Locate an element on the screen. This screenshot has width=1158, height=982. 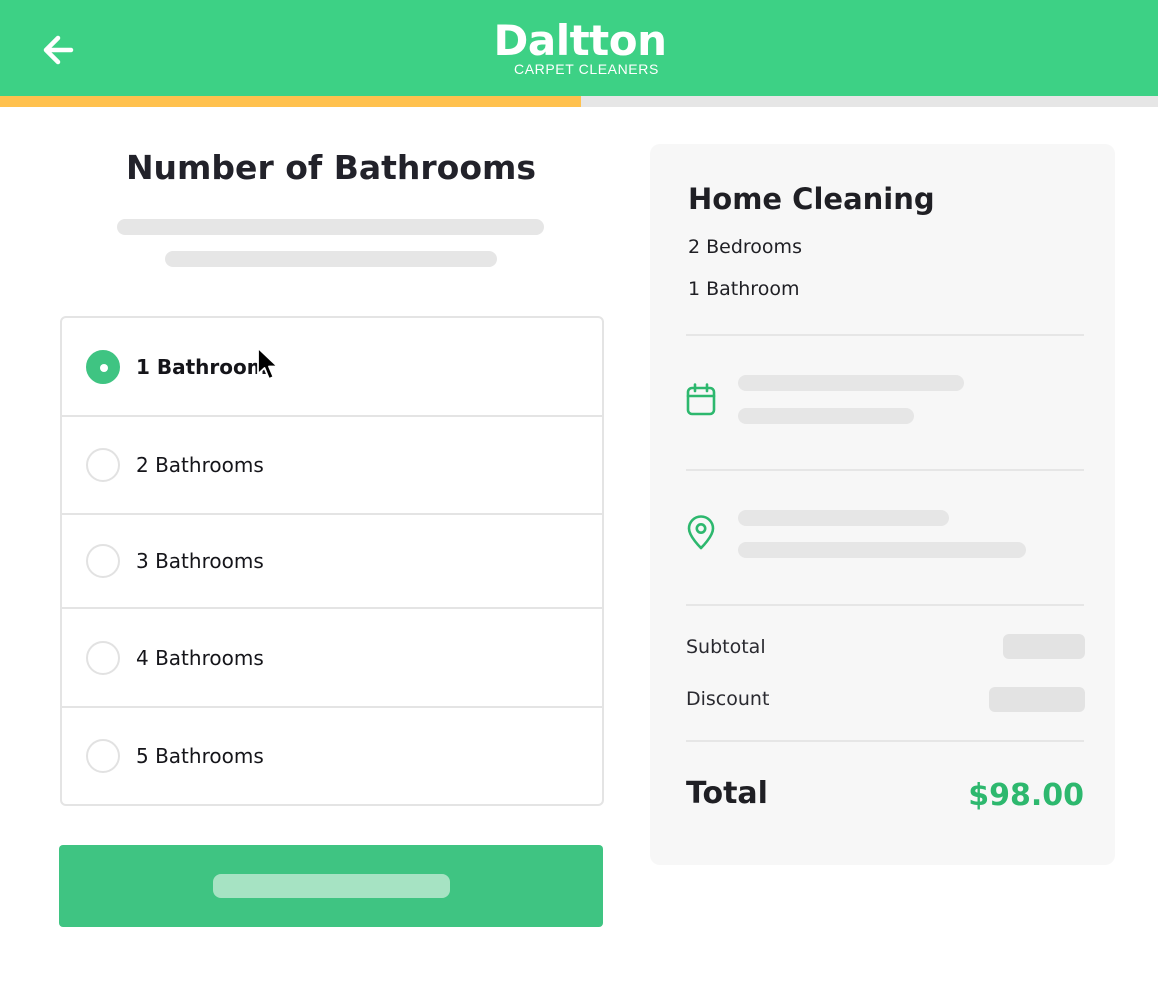
app-header: Daltton CARPET CLEANERS is located at coordinates (579, 48).